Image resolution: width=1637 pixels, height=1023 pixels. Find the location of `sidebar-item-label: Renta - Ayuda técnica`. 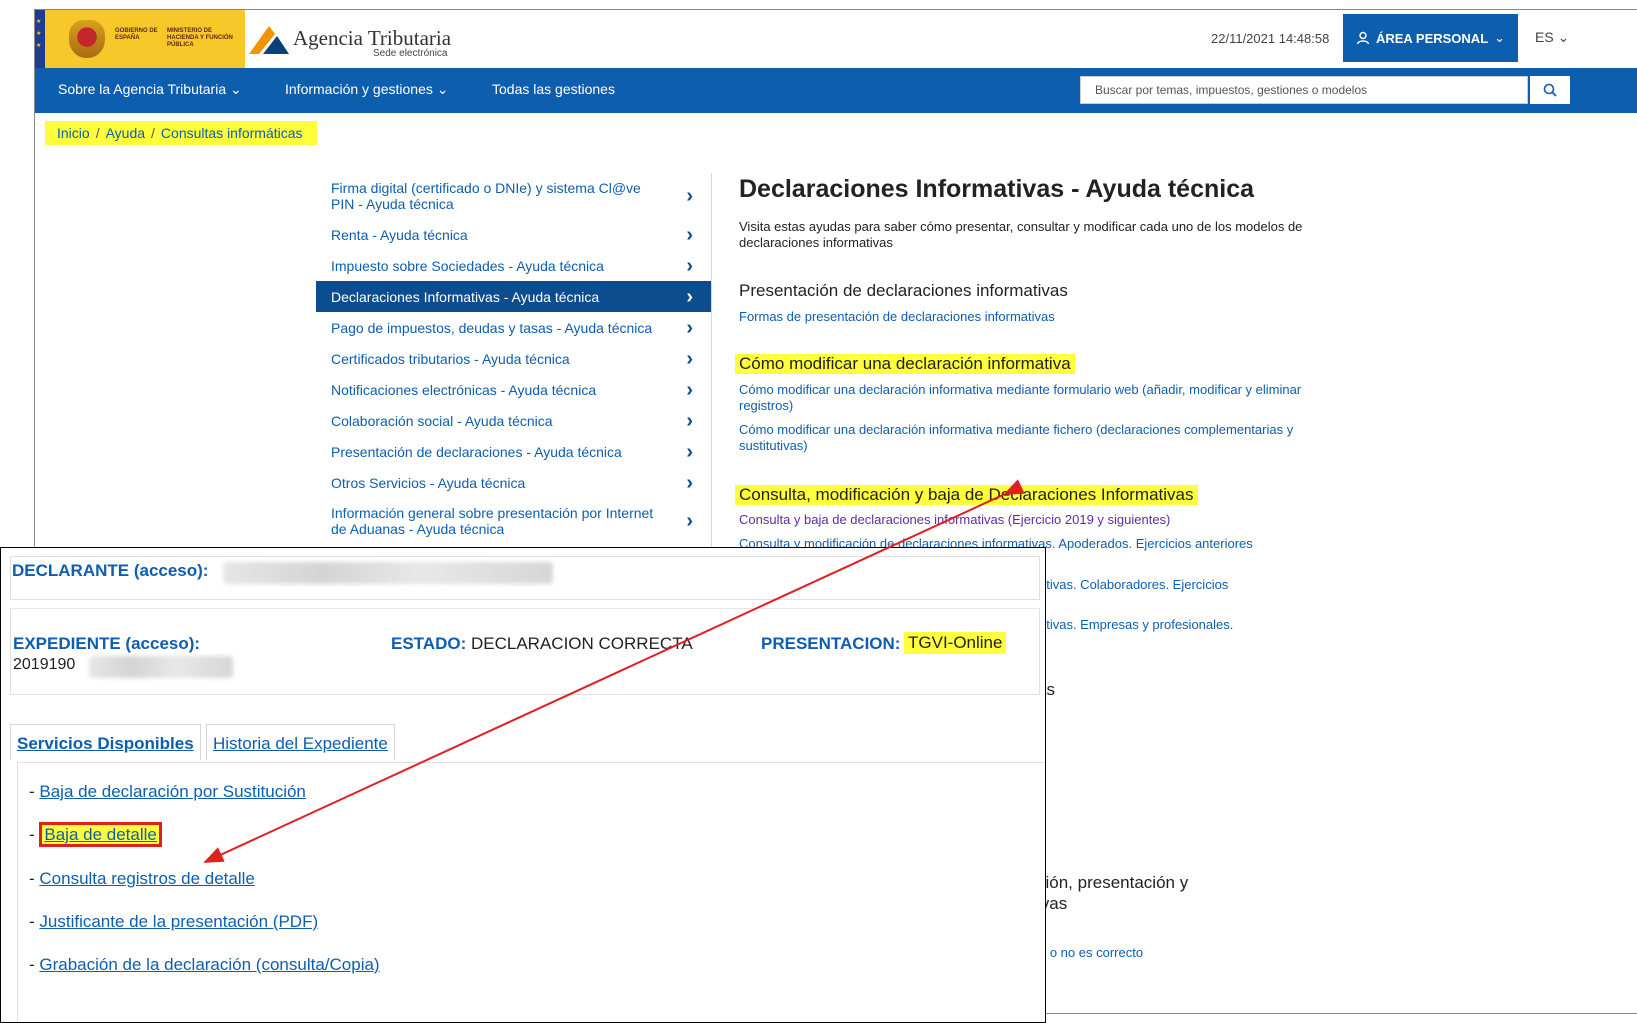

sidebar-item-label: Renta - Ayuda técnica is located at coordinates (399, 234).